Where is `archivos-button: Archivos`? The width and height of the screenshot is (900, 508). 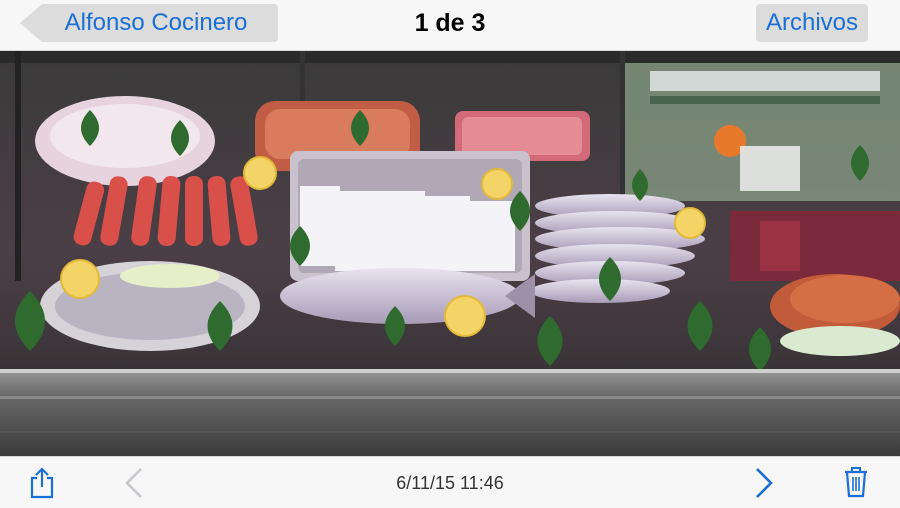 archivos-button: Archivos is located at coordinates (811, 23).